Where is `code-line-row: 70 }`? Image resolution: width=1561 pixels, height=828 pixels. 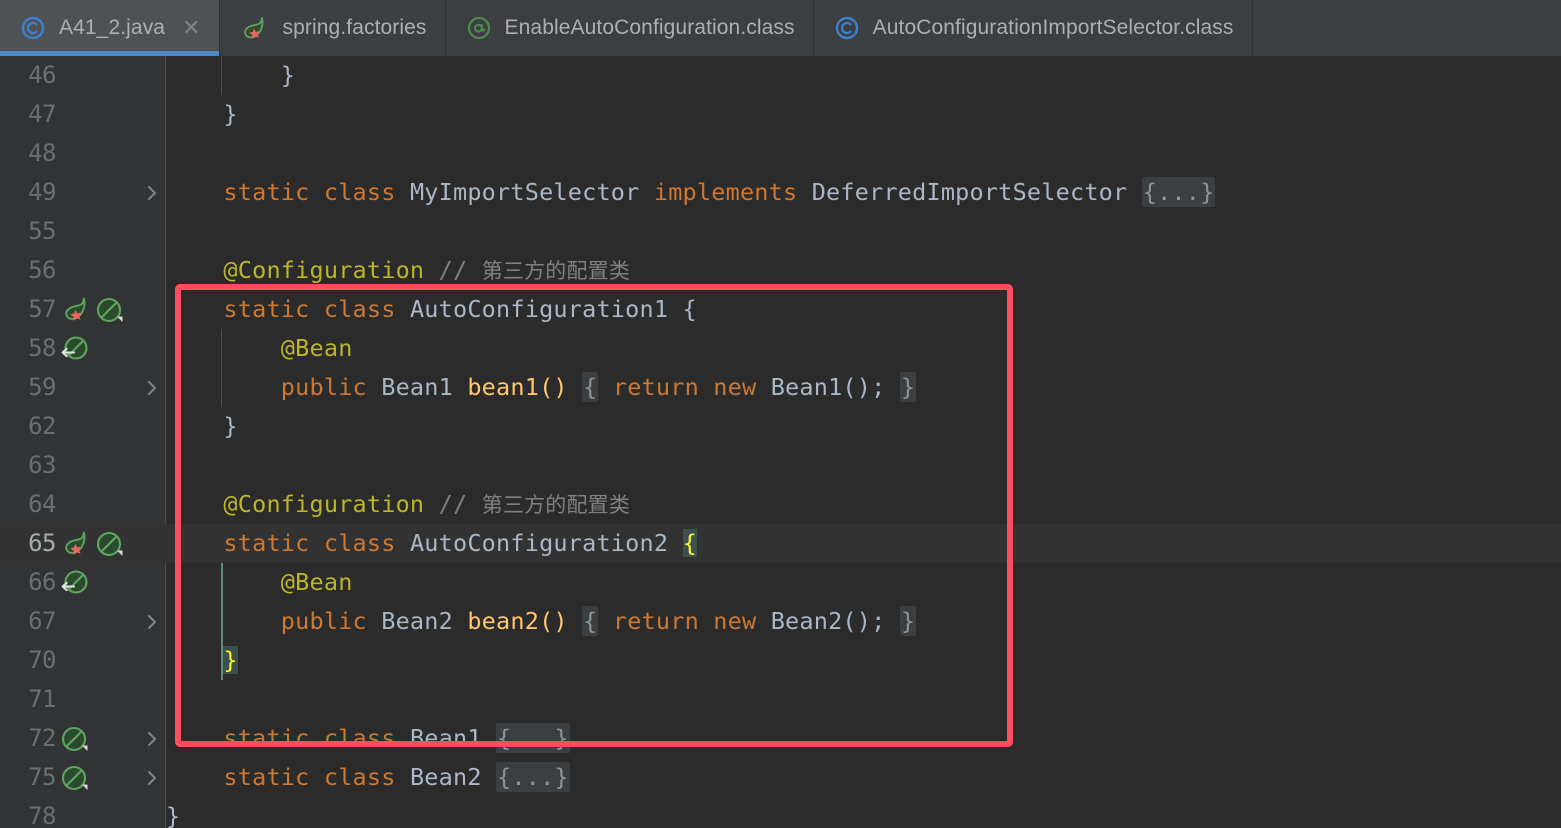 code-line-row: 70 } is located at coordinates (780, 660).